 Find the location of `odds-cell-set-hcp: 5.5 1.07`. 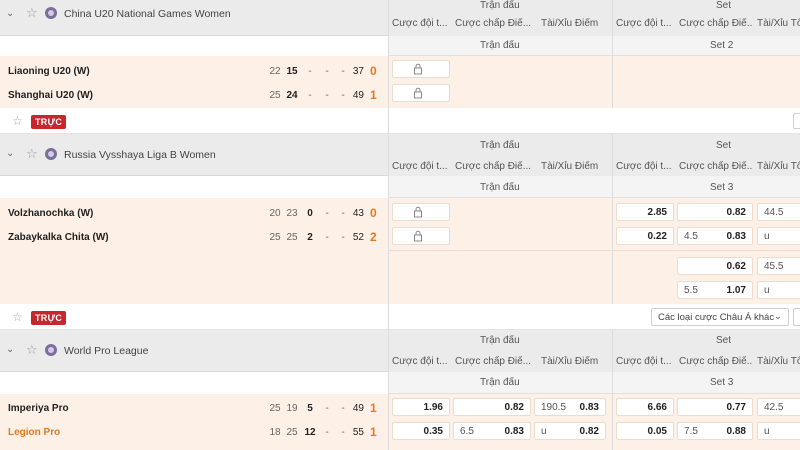

odds-cell-set-hcp: 5.5 1.07 is located at coordinates (715, 290).